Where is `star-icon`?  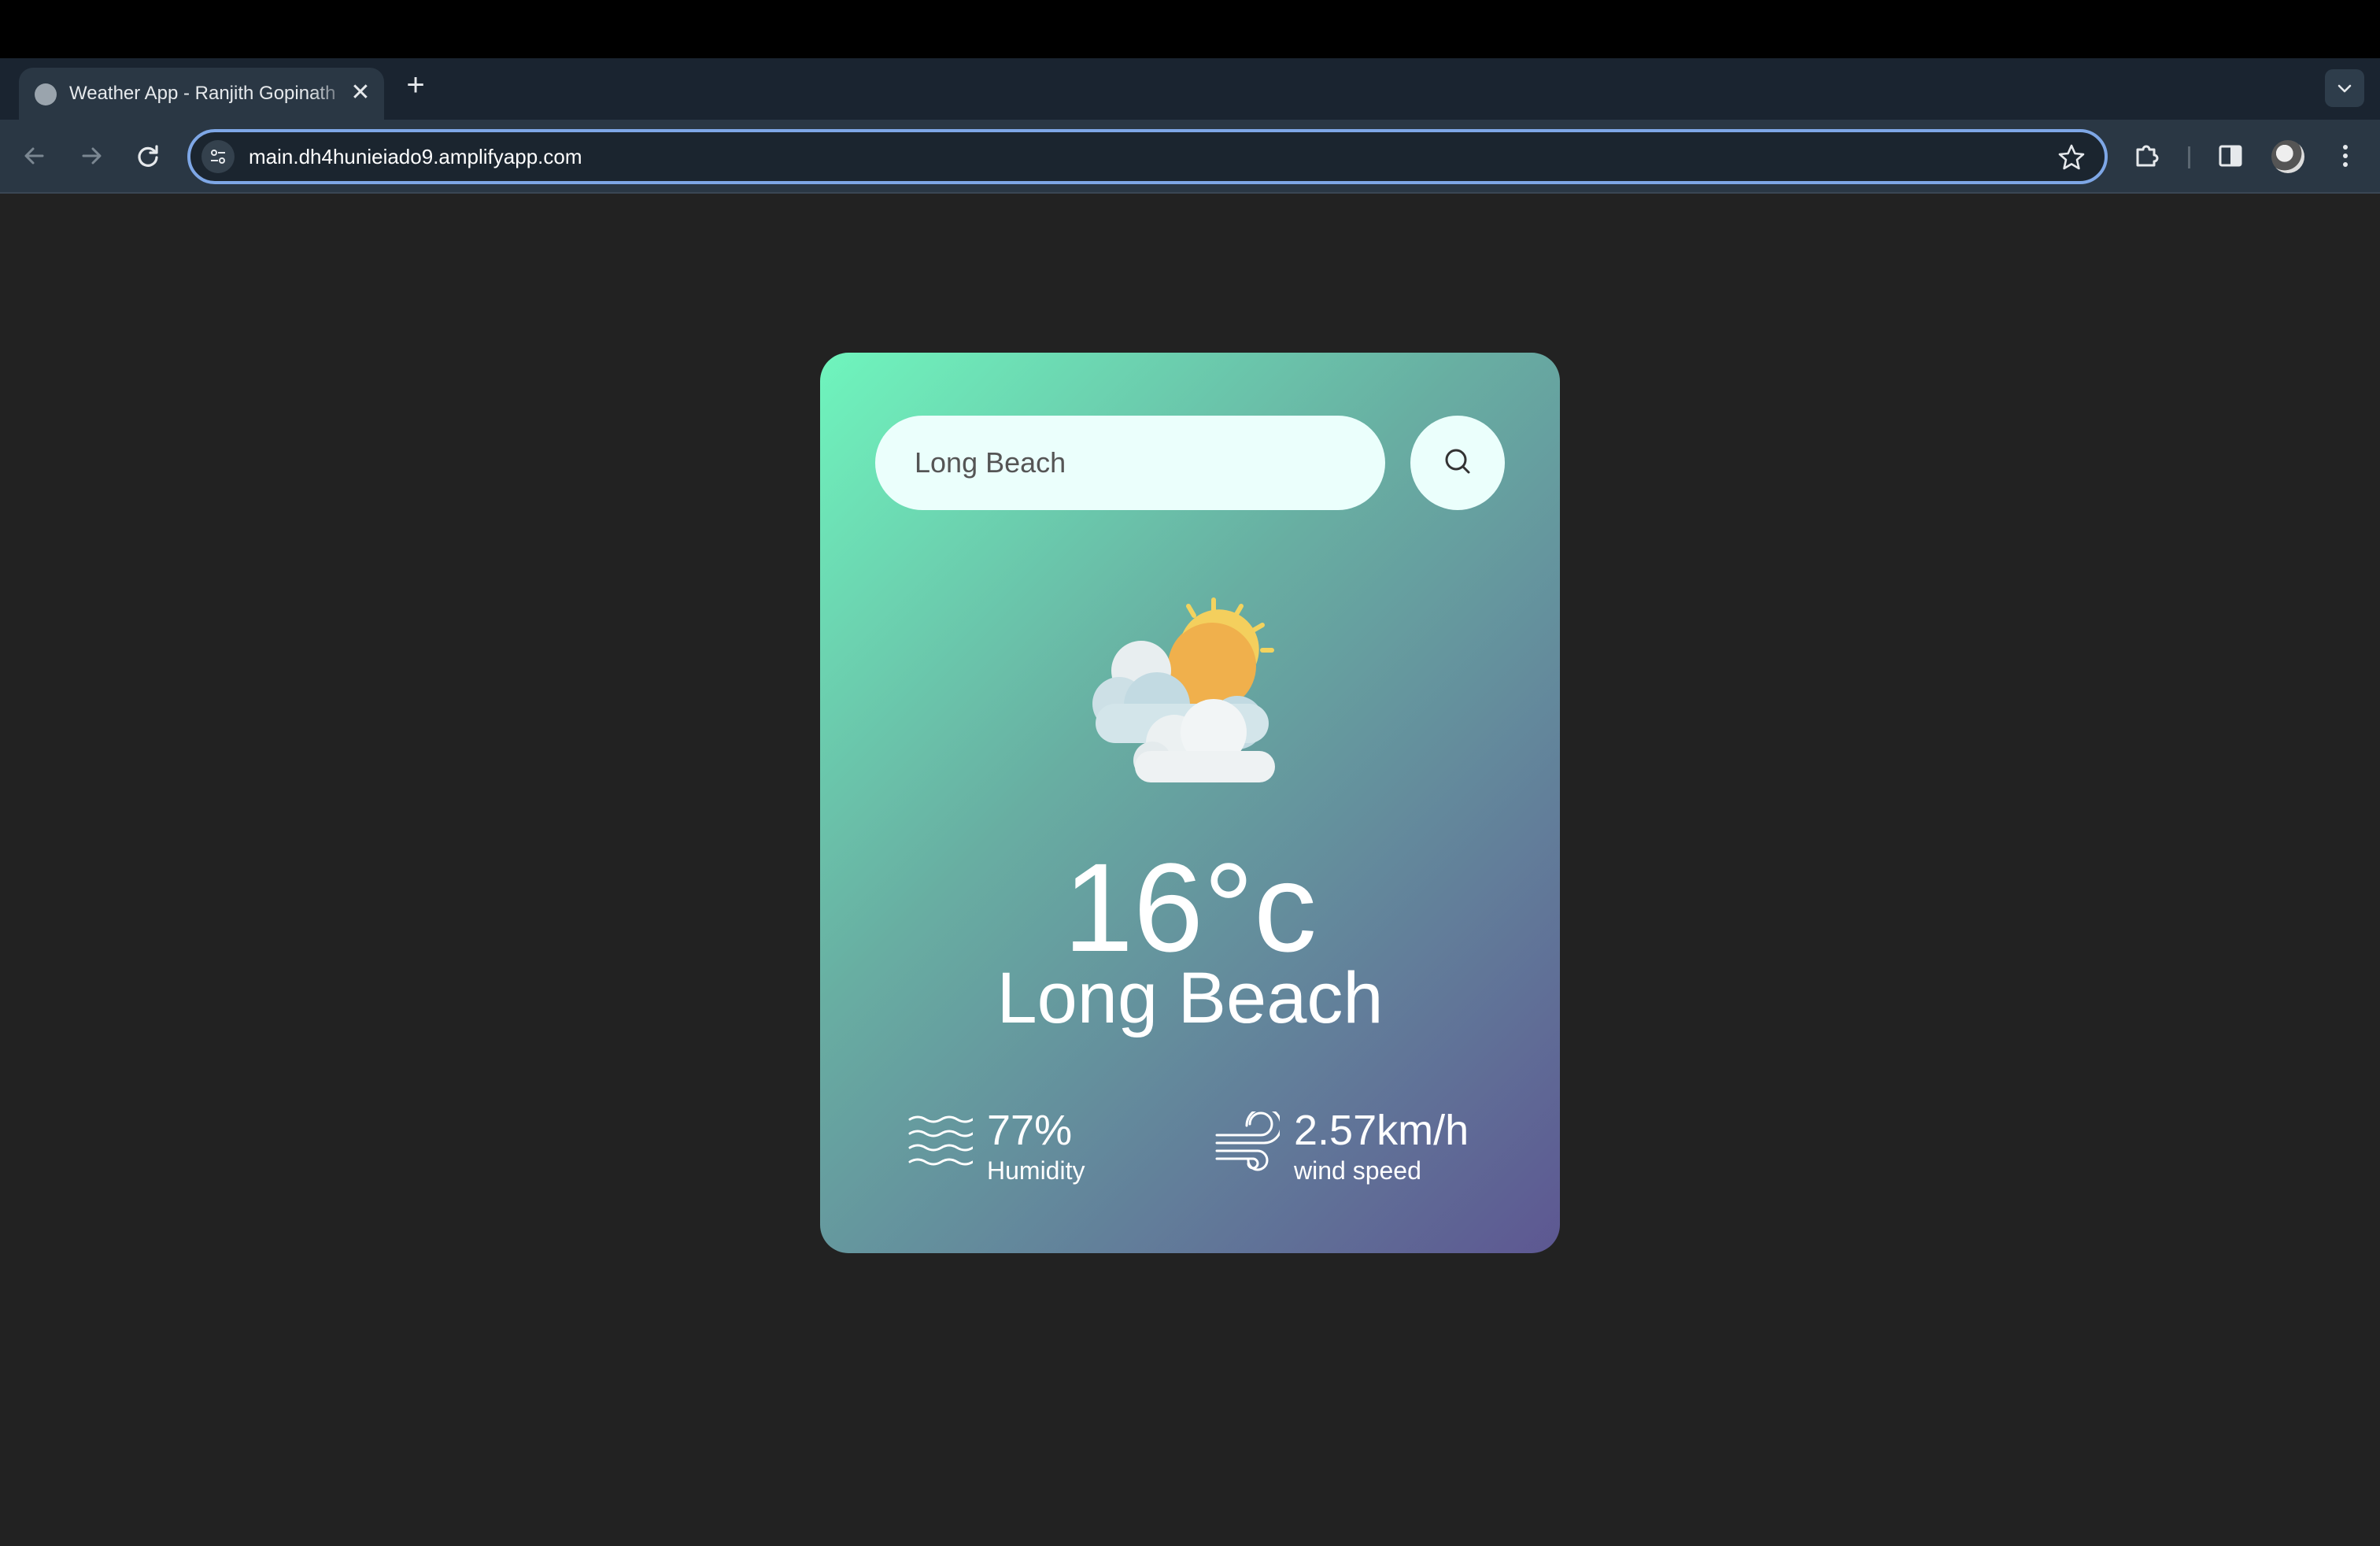
star-icon is located at coordinates (2071, 157).